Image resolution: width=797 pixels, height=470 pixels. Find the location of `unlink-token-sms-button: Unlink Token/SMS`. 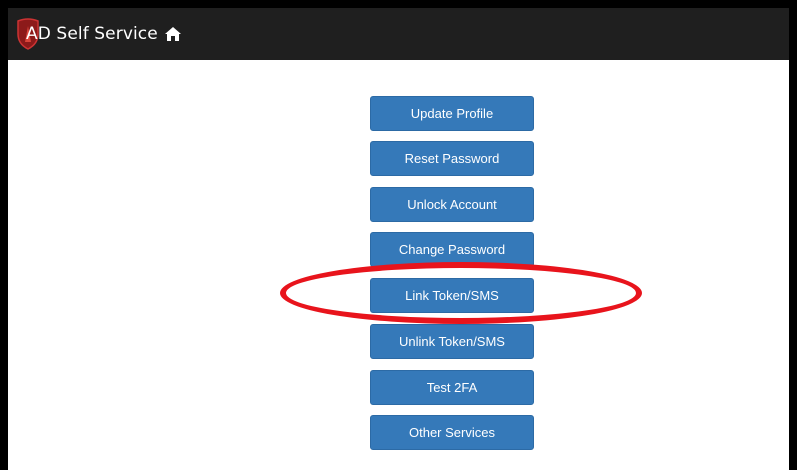

unlink-token-sms-button: Unlink Token/SMS is located at coordinates (452, 341).